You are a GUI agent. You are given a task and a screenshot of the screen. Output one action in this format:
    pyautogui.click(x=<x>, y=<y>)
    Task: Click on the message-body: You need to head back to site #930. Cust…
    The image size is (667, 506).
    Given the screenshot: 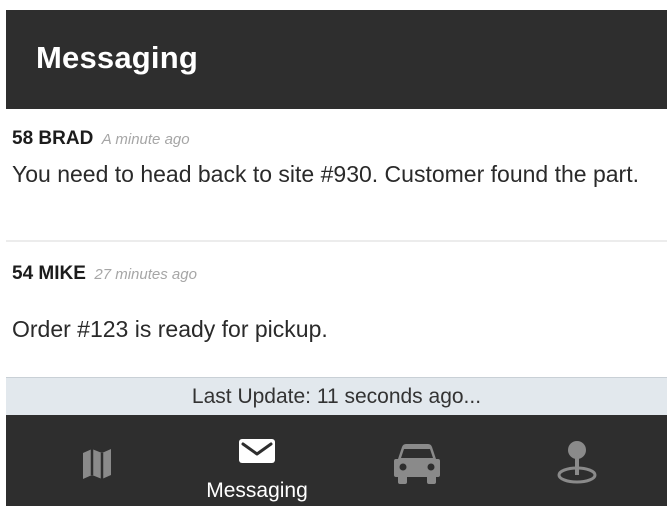 What is the action you would take?
    pyautogui.click(x=325, y=174)
    